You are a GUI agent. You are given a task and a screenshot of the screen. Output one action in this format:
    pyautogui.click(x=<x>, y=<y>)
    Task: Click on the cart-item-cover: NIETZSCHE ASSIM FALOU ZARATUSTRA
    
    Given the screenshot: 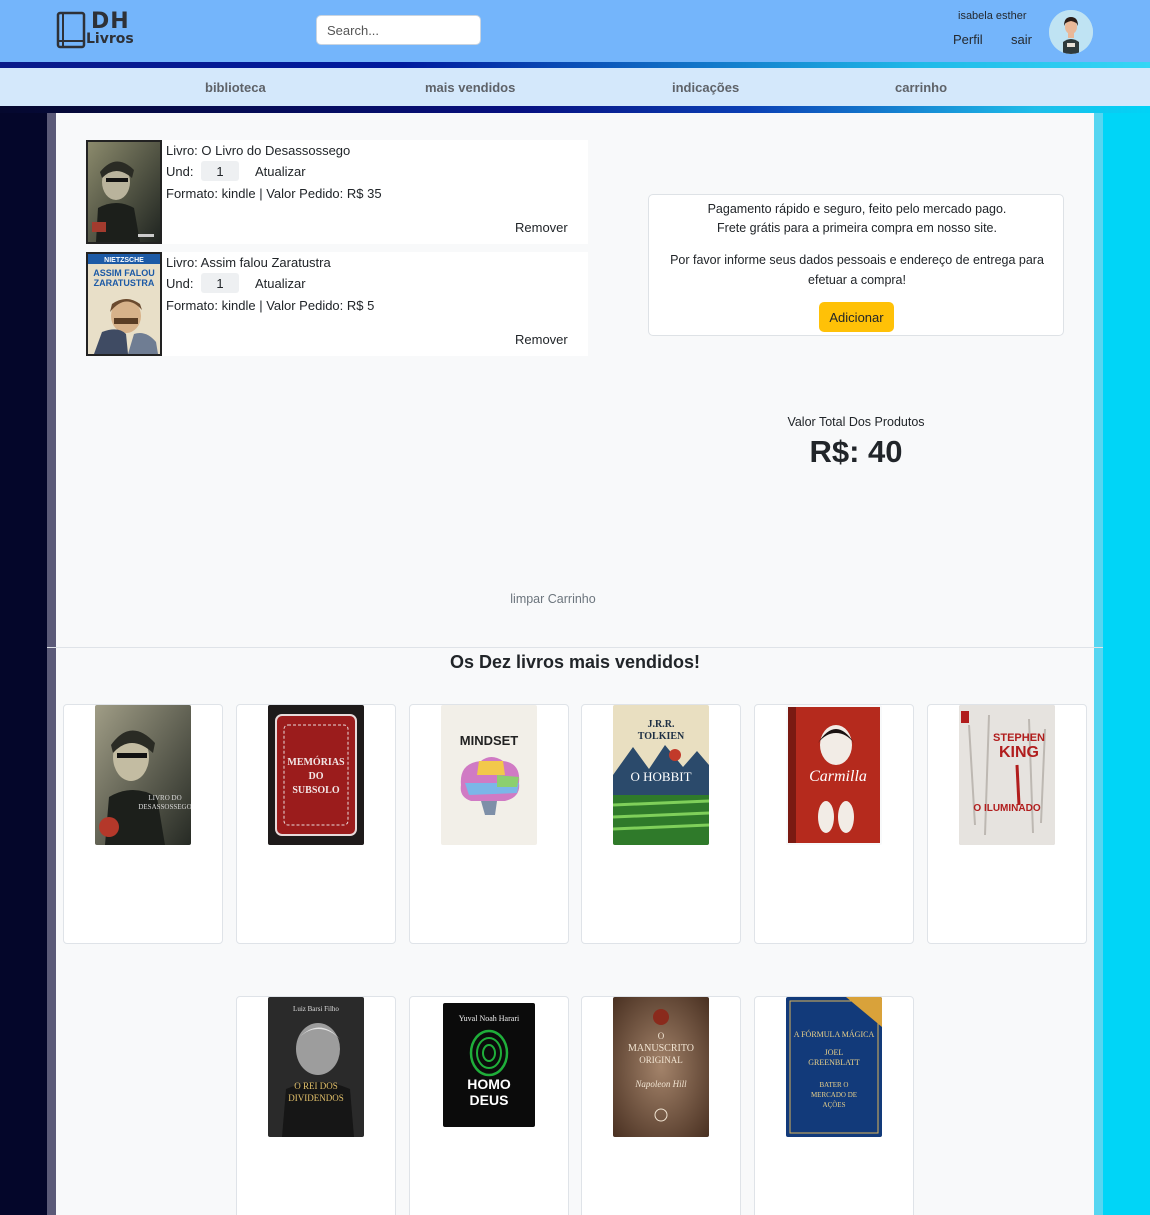 What is the action you would take?
    pyautogui.click(x=124, y=304)
    